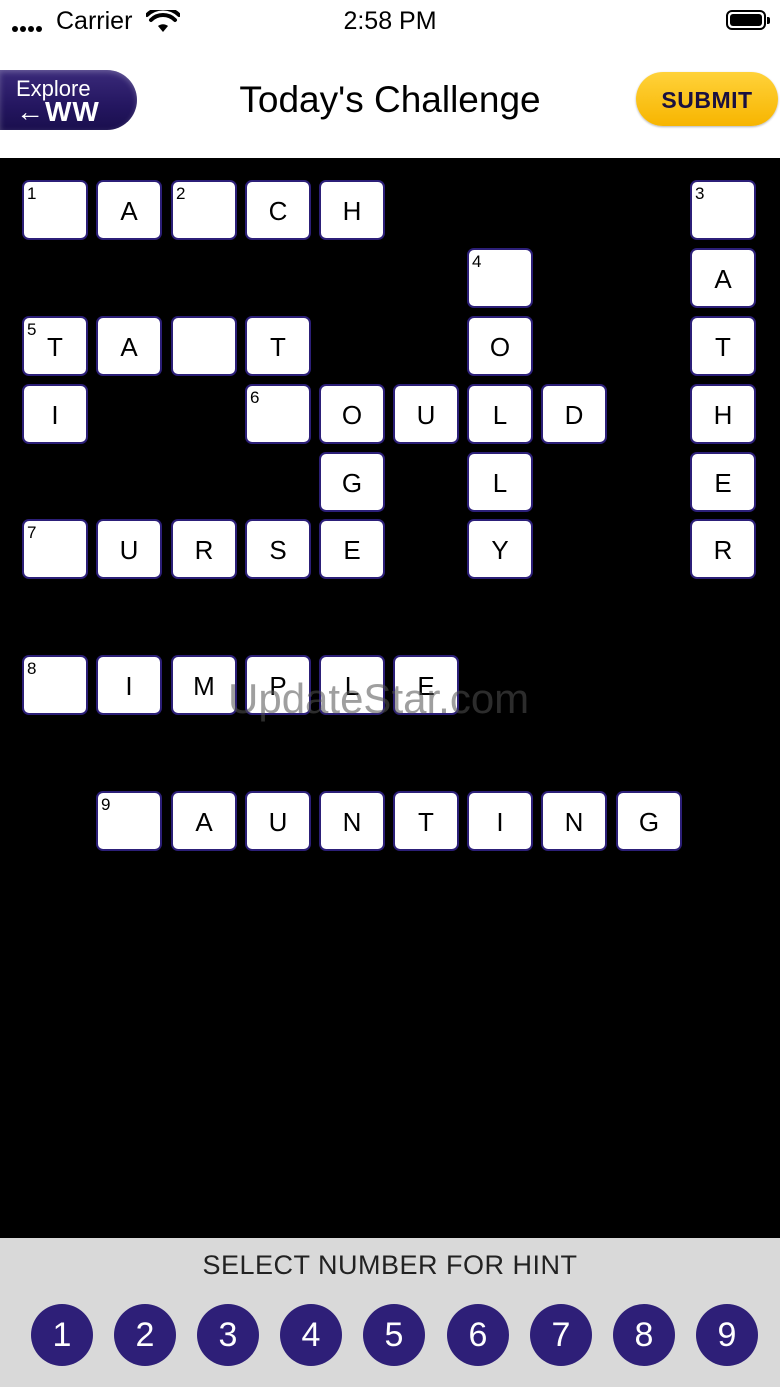 This screenshot has width=780, height=1387. What do you see at coordinates (390, 100) in the screenshot?
I see `nav-bar: Explore ←WW Today's Challenge SUBMIT` at bounding box center [390, 100].